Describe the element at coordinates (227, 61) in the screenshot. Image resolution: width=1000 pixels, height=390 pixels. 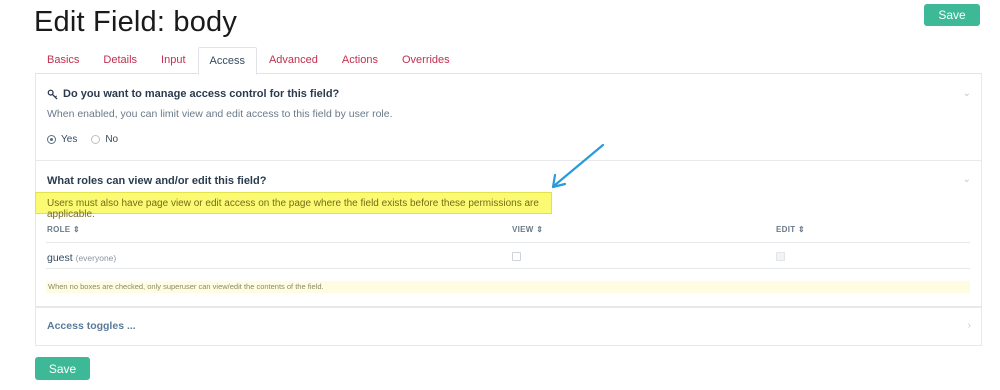
I see `tab-access: Access` at that location.